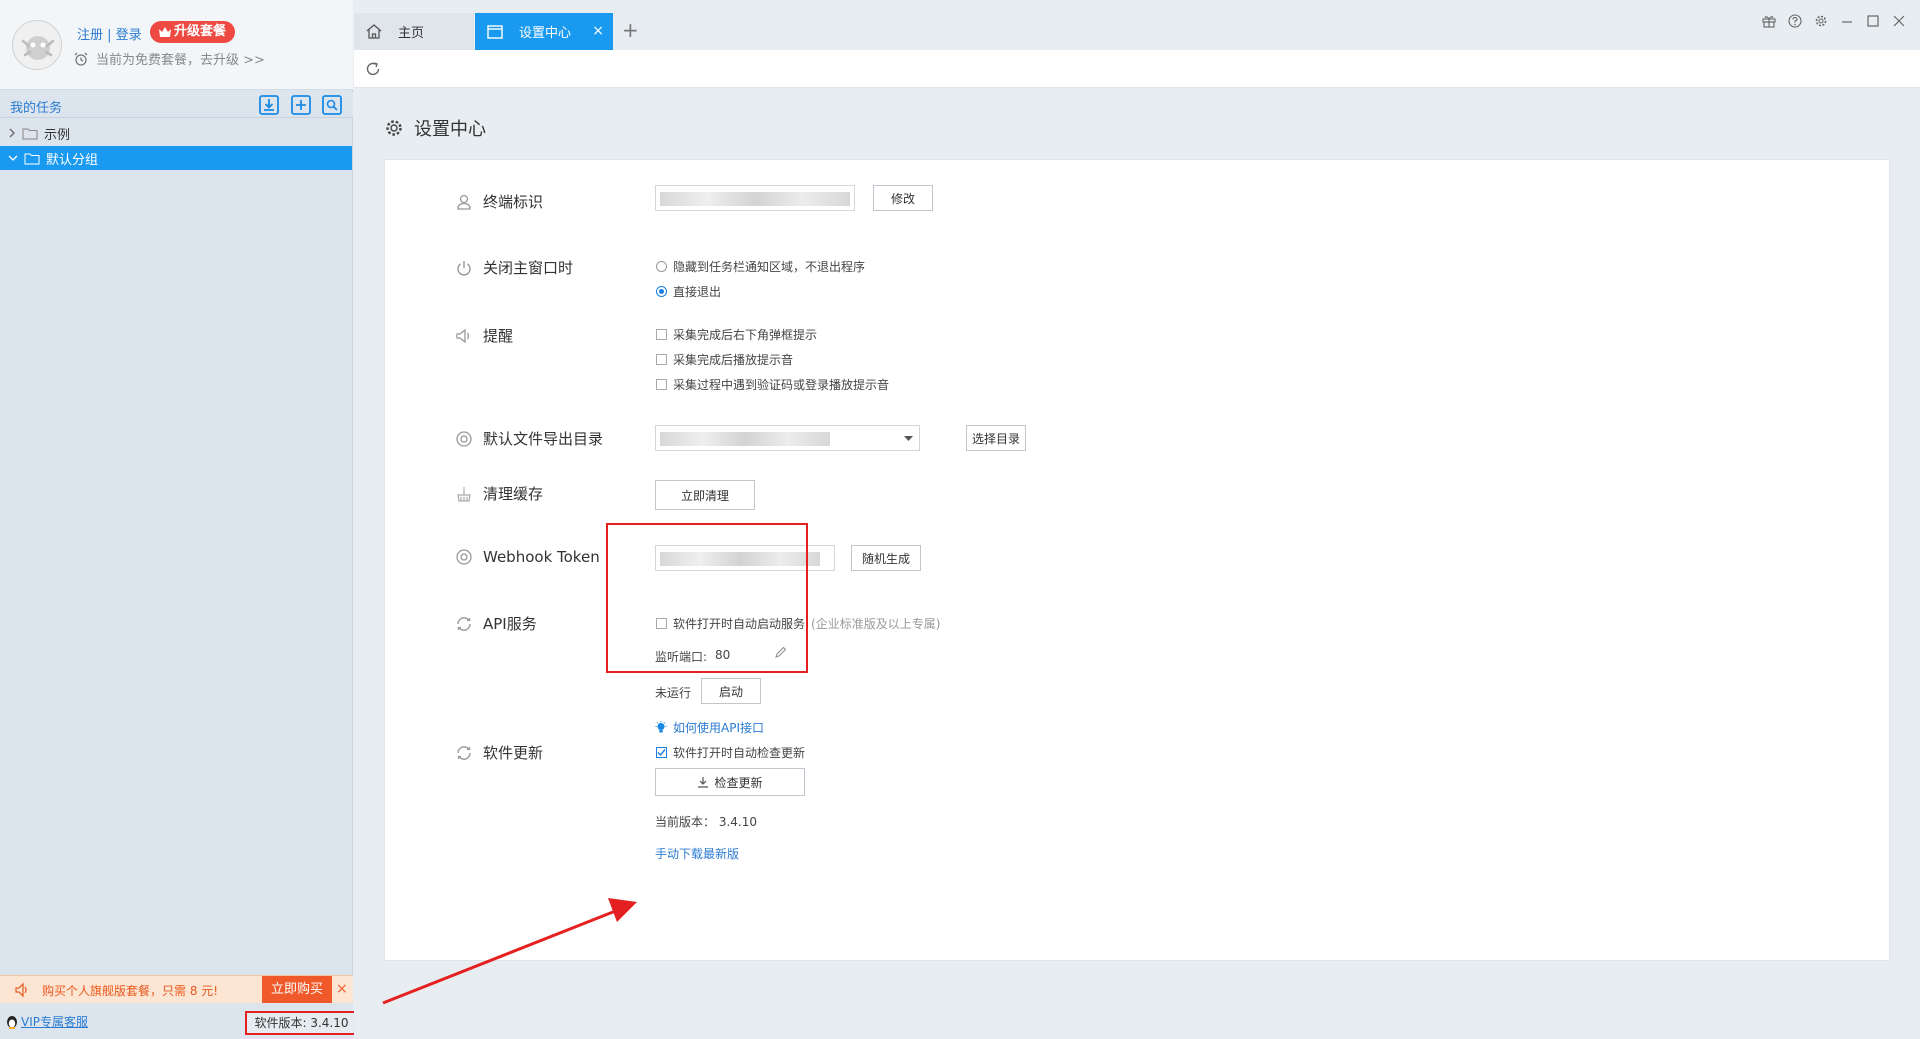  I want to click on api-help-label: 如何使用API接口, so click(718, 728).